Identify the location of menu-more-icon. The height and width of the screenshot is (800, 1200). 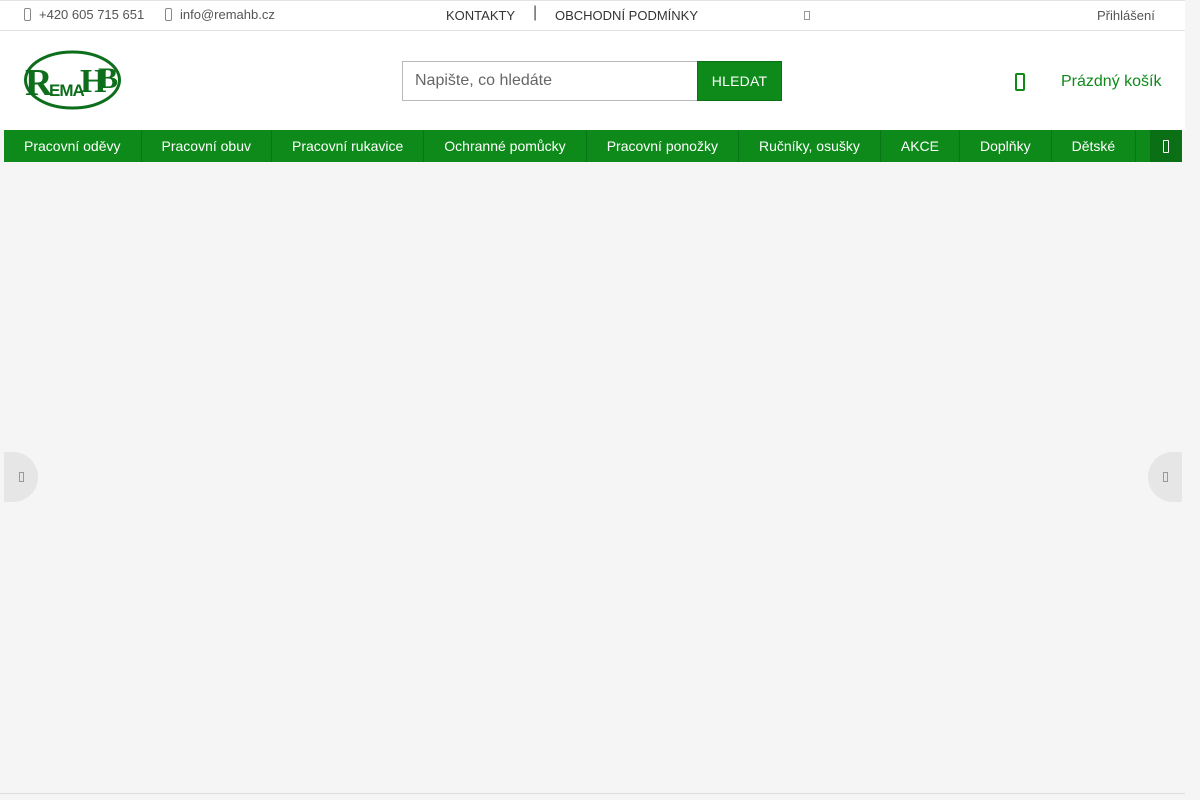
(1166, 146).